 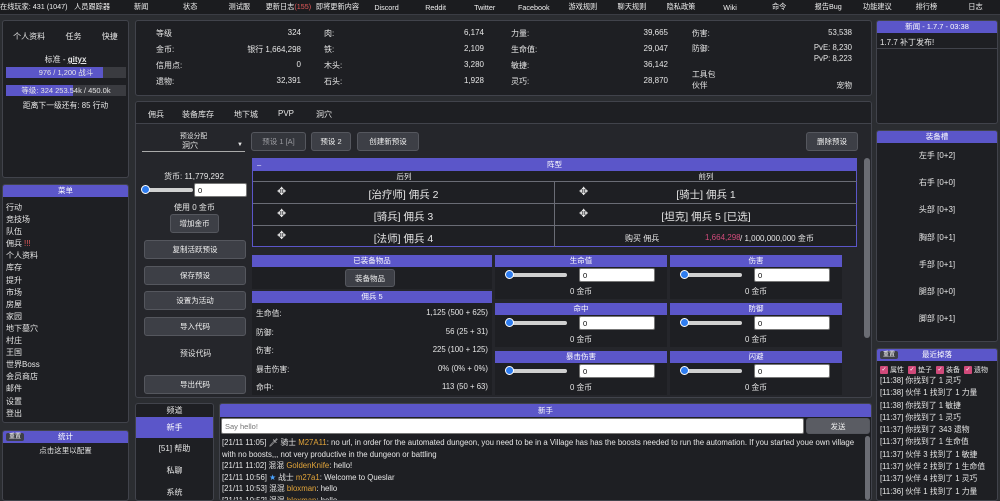 What do you see at coordinates (838, 426) in the screenshot?
I see `send-button: 发送` at bounding box center [838, 426].